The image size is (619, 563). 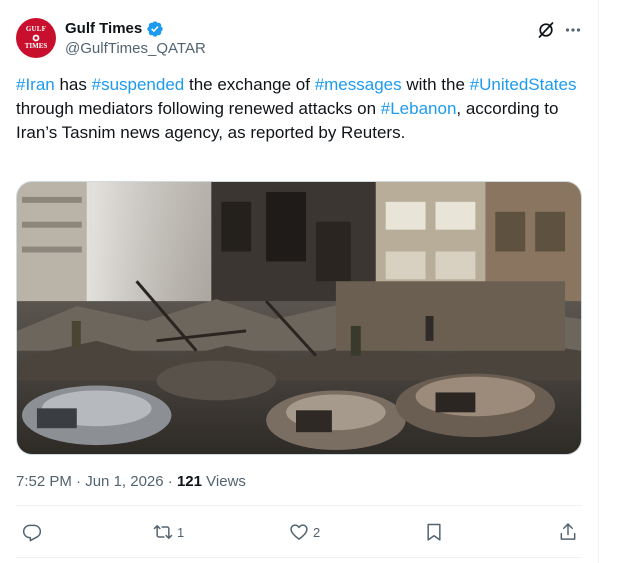 I want to click on views-count: 121, so click(x=189, y=481).